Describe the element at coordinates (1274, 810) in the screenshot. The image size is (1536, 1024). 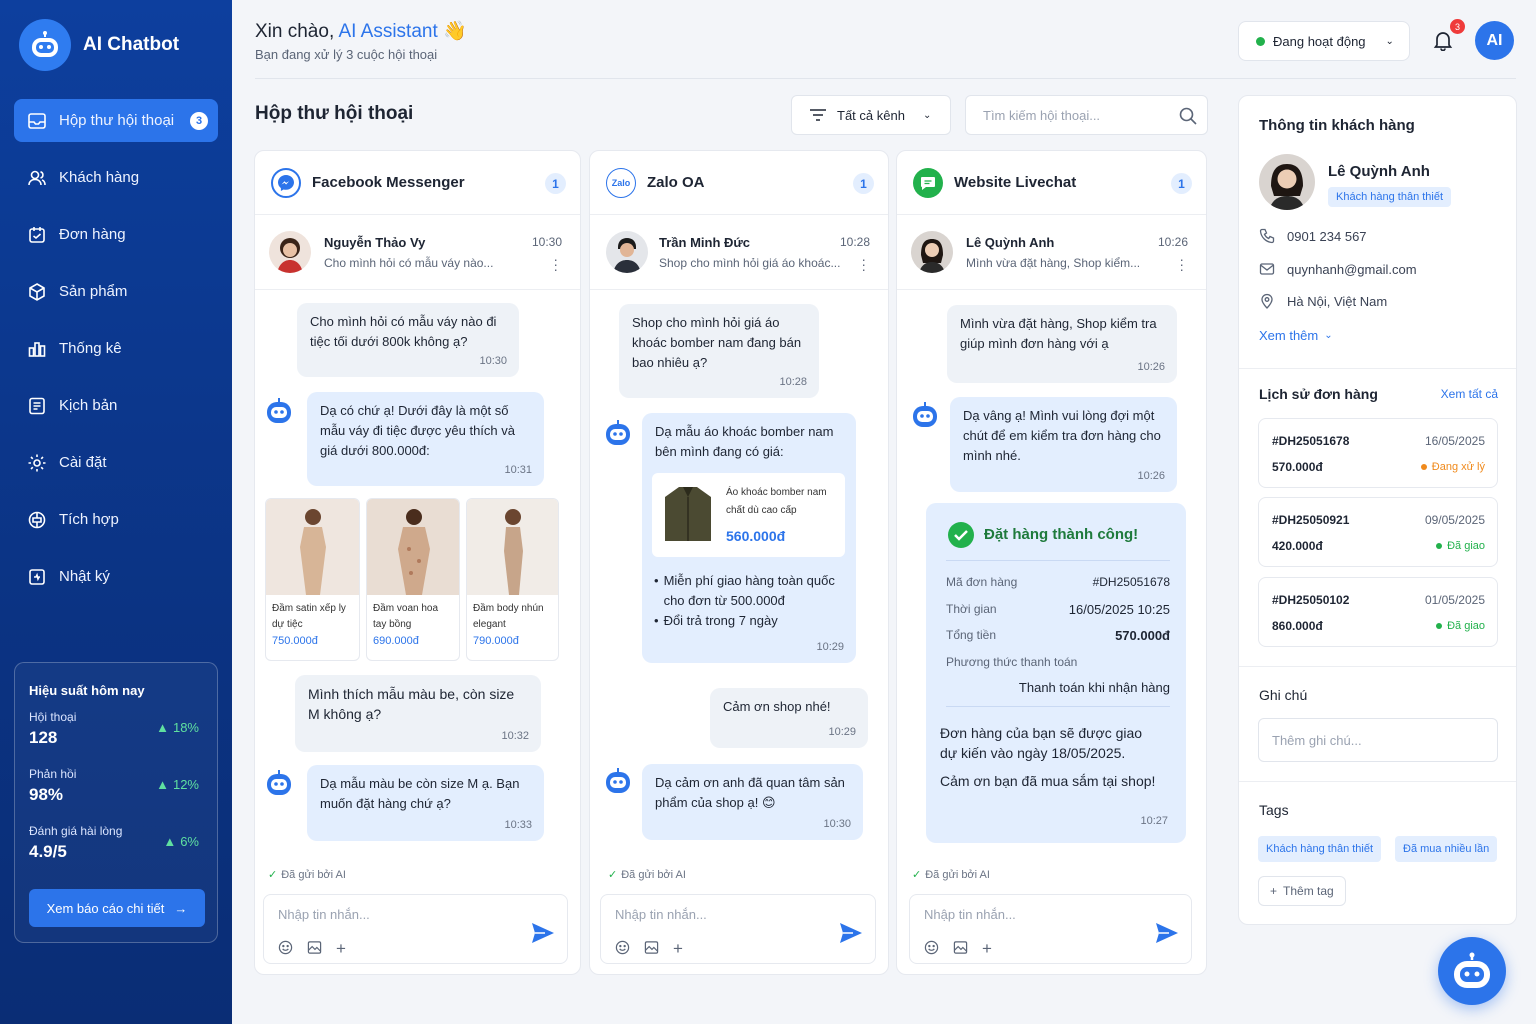
I see `tags-title: Tags` at that location.